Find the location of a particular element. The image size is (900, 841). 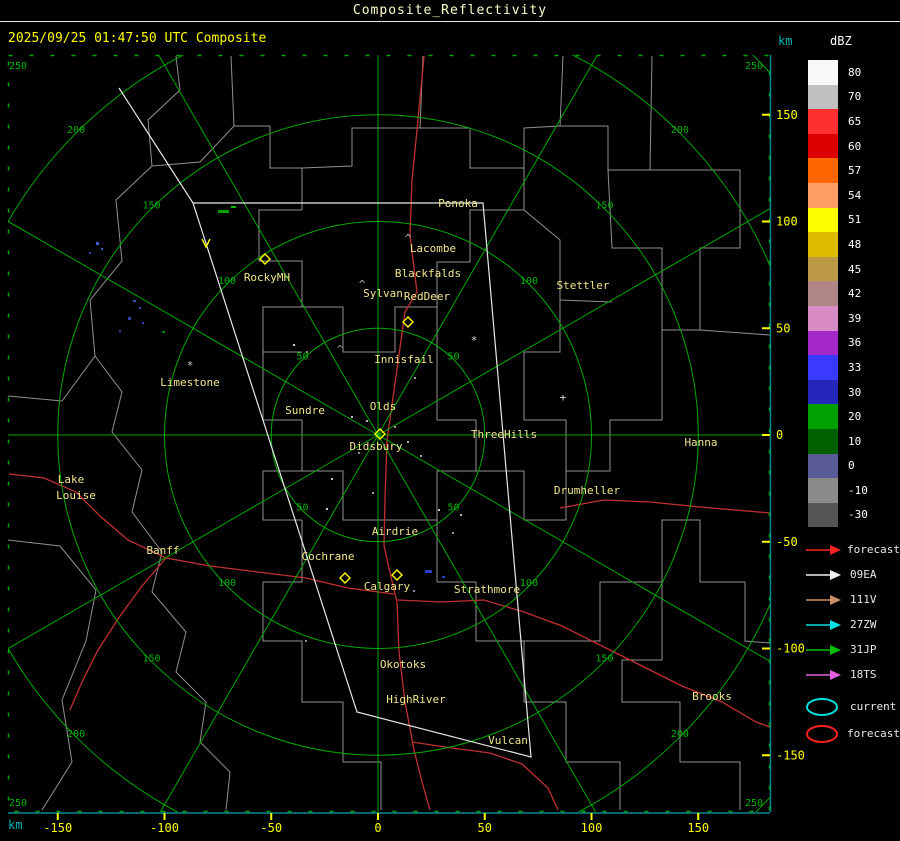

scale-value-label: 45 is located at coordinates (855, 269).